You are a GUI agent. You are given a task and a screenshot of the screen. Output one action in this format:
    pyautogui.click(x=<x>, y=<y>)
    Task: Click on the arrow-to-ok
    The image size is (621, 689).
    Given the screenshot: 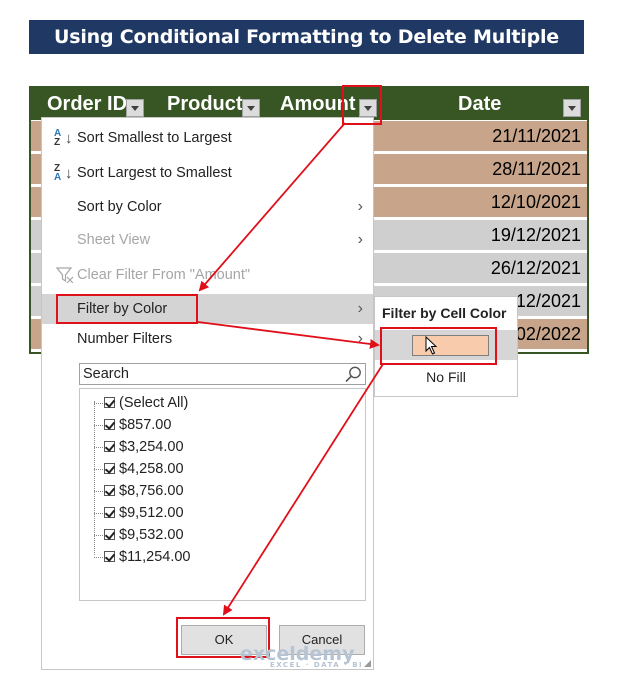 What is the action you would take?
    pyautogui.click(x=303, y=489)
    